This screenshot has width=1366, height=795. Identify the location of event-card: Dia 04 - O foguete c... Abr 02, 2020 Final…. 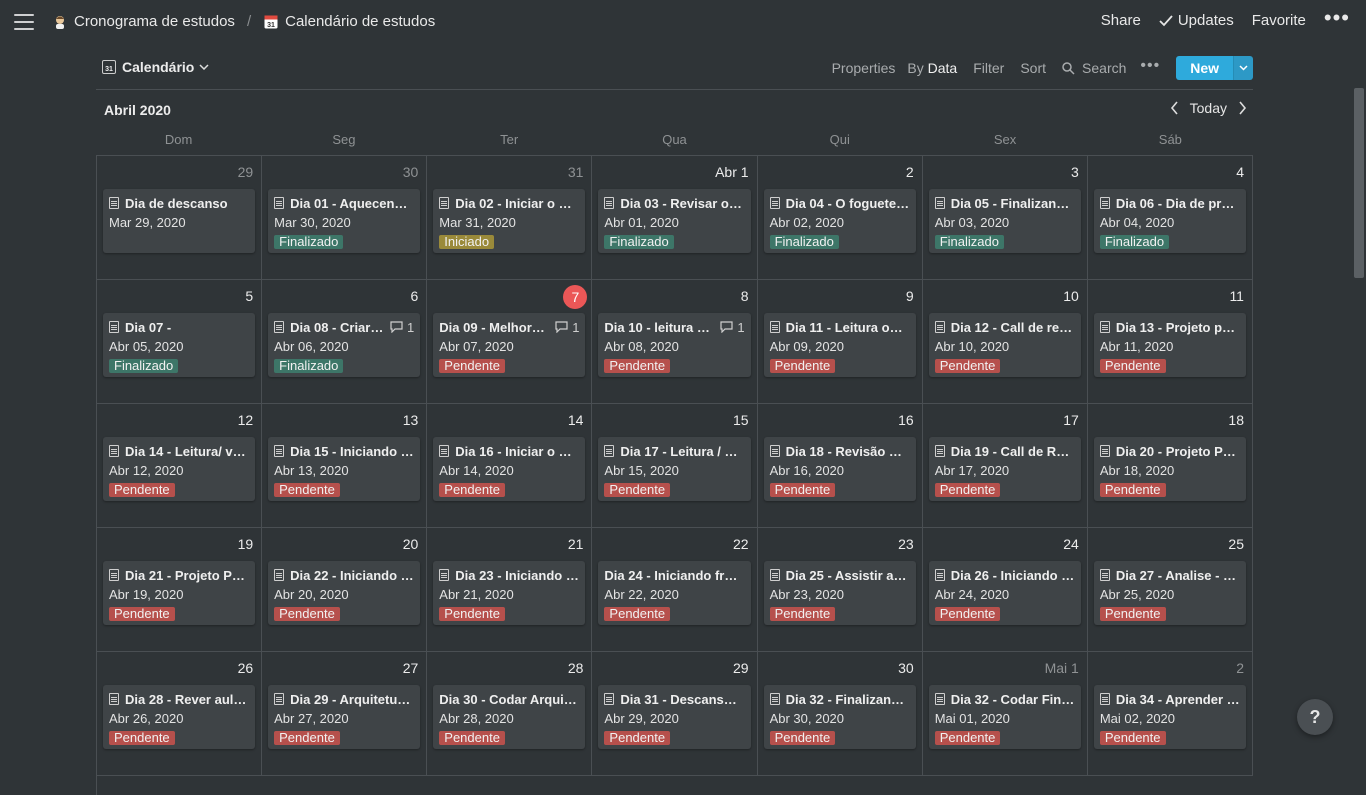
(839, 221).